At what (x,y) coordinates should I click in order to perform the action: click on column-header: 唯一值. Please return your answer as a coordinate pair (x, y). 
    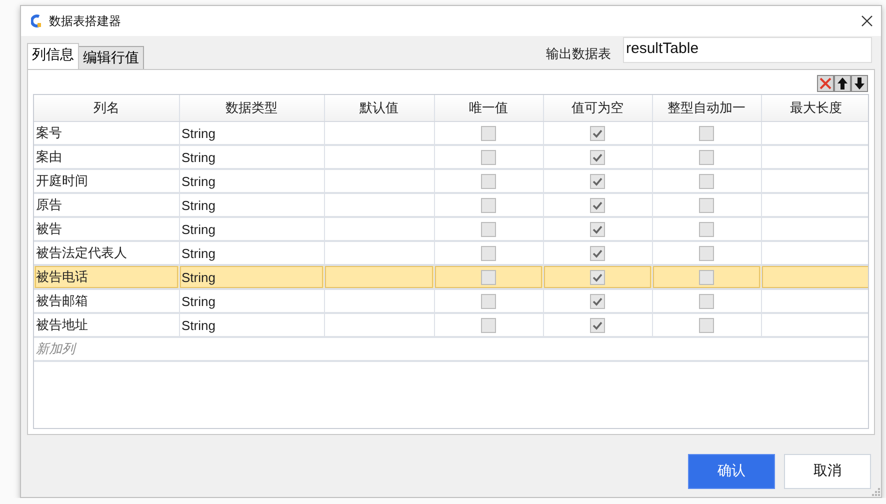
    Looking at the image, I should click on (488, 108).